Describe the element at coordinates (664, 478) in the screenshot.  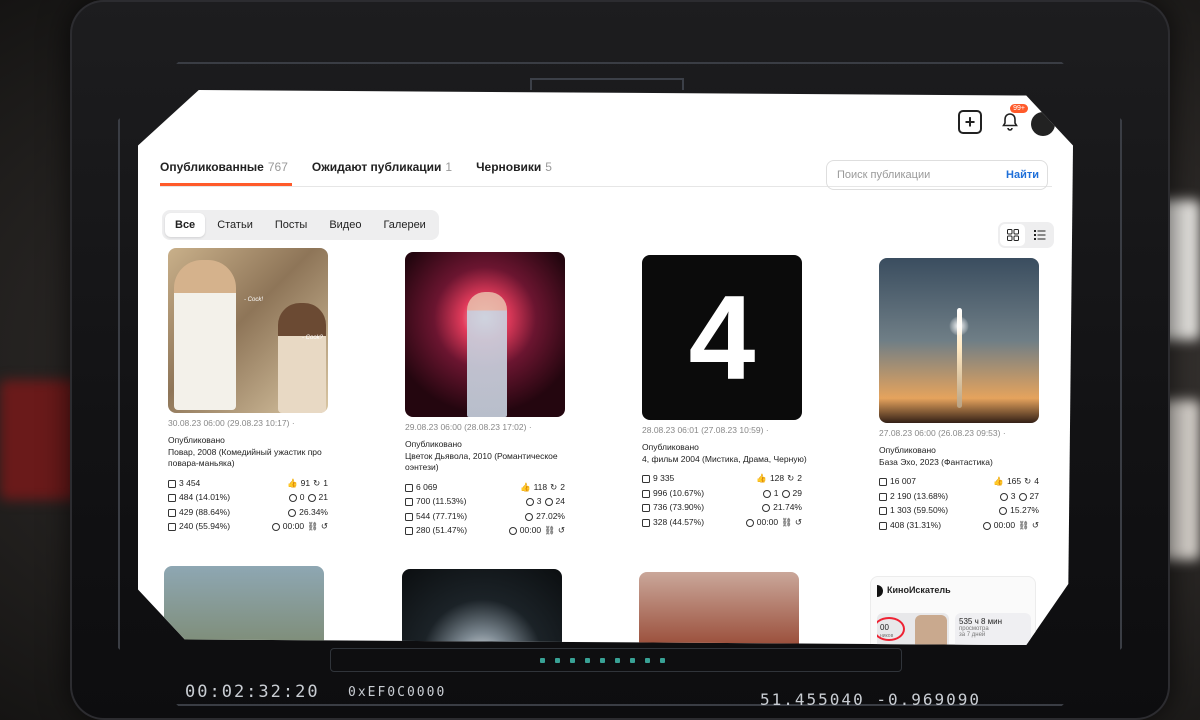
I see `views-count: 9 335` at that location.